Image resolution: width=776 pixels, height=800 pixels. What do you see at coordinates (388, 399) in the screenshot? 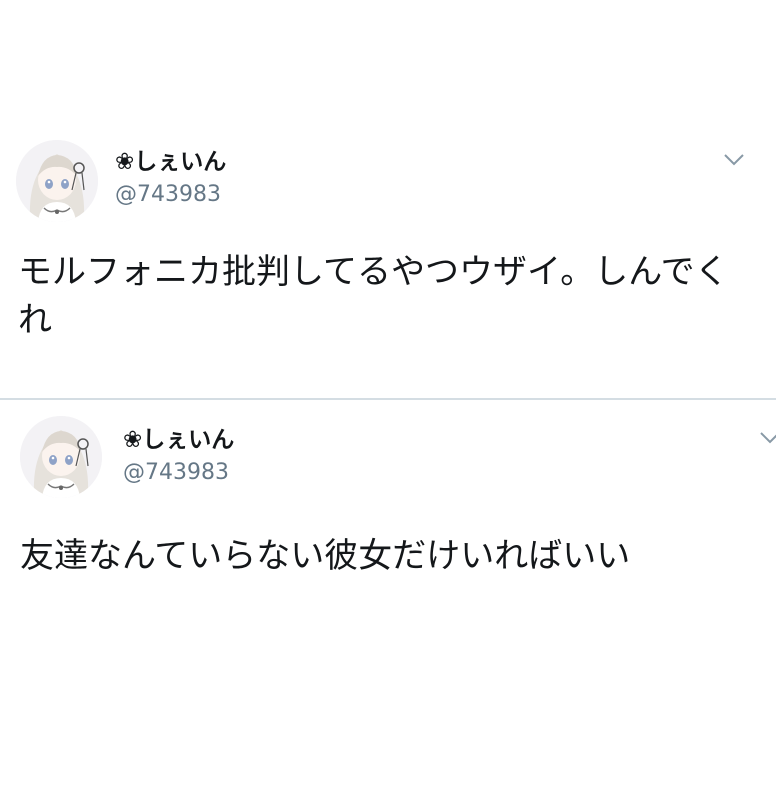
I see `tweet-divider` at bounding box center [388, 399].